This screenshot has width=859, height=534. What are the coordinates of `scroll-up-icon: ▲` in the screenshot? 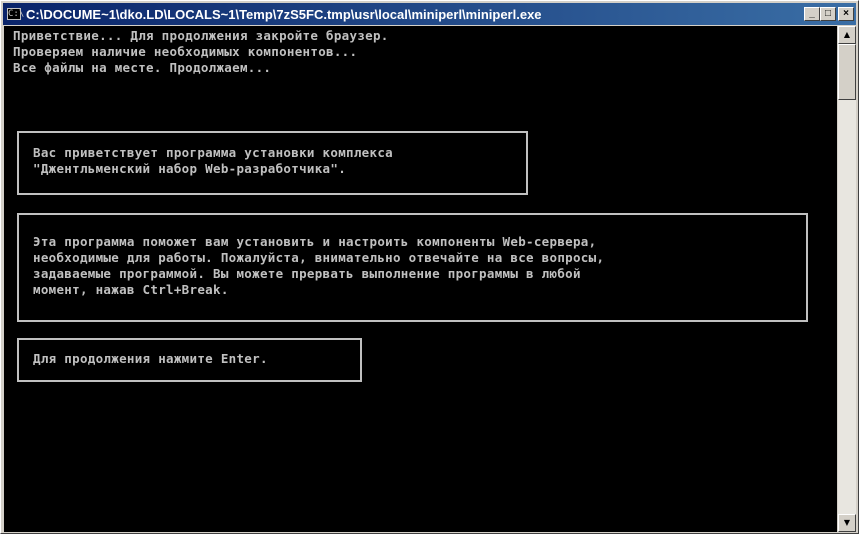 It's located at (847, 35).